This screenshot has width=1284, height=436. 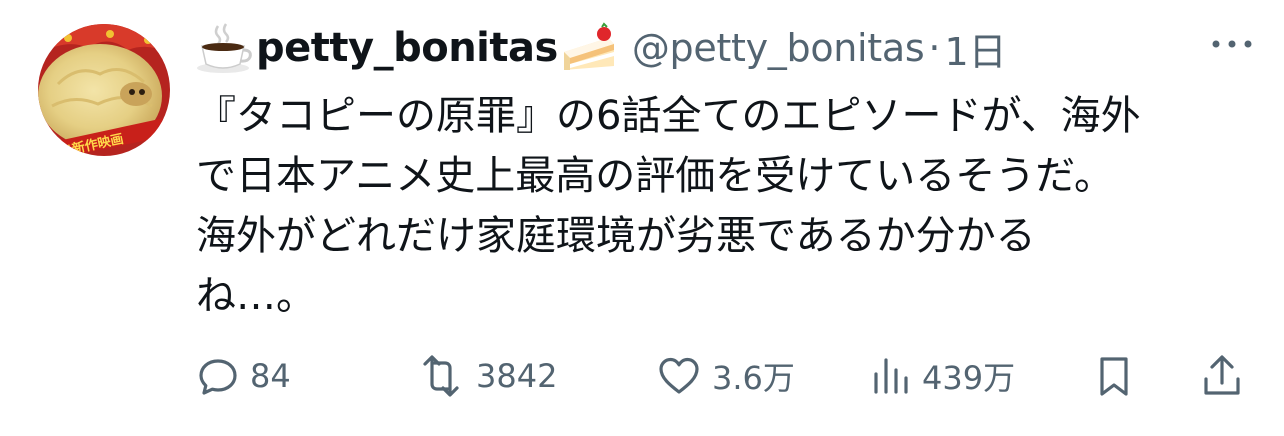 What do you see at coordinates (225, 48) in the screenshot?
I see `coffee-cup-icon` at bounding box center [225, 48].